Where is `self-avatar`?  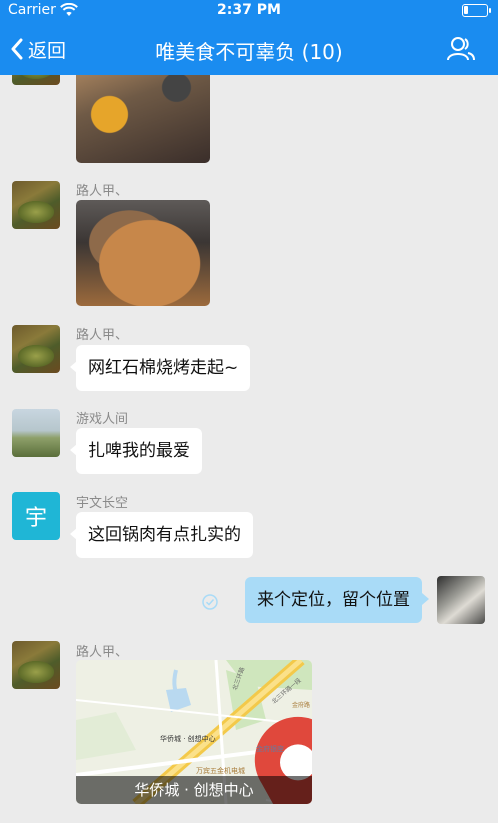
self-avatar is located at coordinates (461, 600).